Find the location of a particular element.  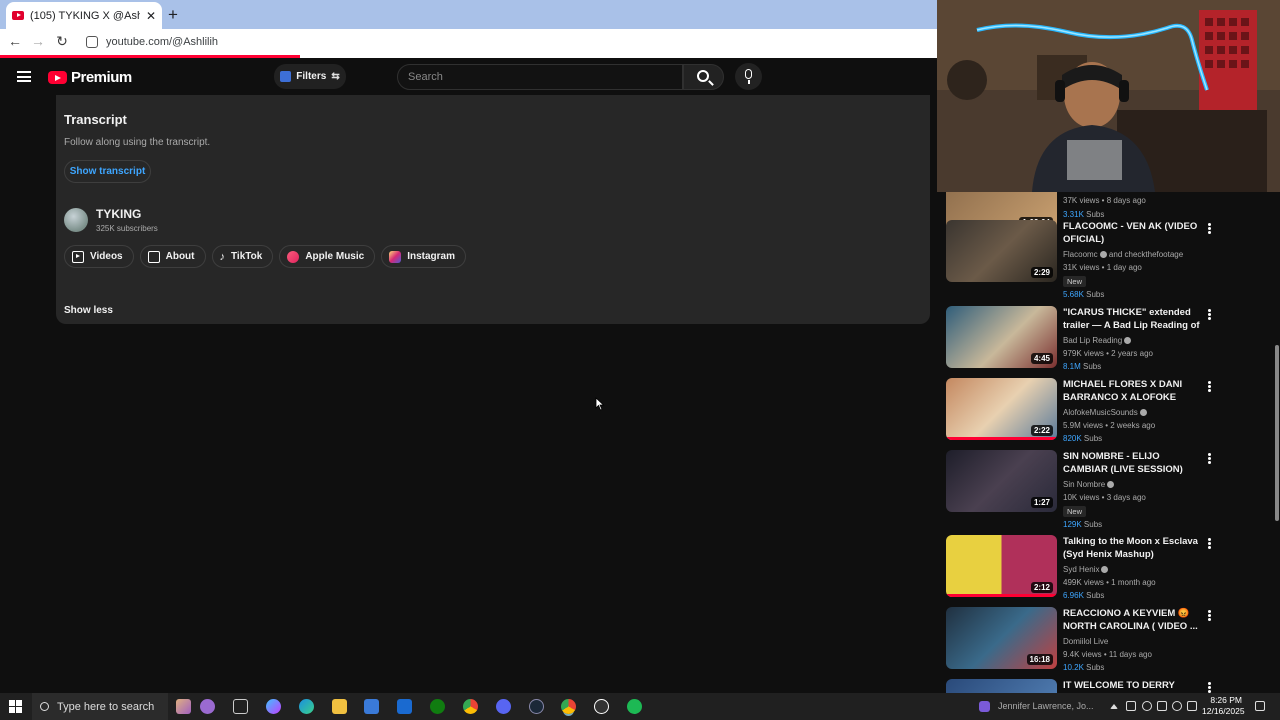

videos-link-button: Videos is located at coordinates (99, 256).